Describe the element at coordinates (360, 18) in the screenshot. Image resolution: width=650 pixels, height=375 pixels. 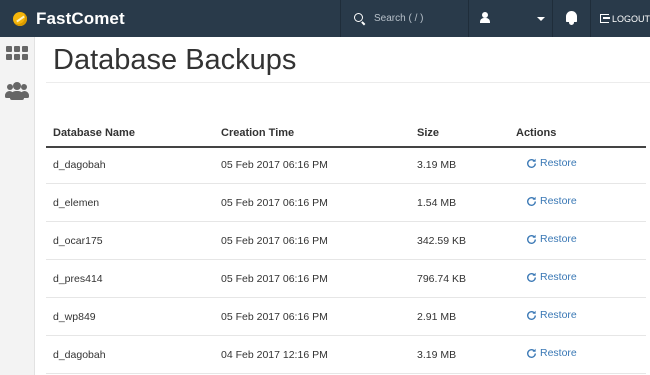
I see `search-icon` at that location.